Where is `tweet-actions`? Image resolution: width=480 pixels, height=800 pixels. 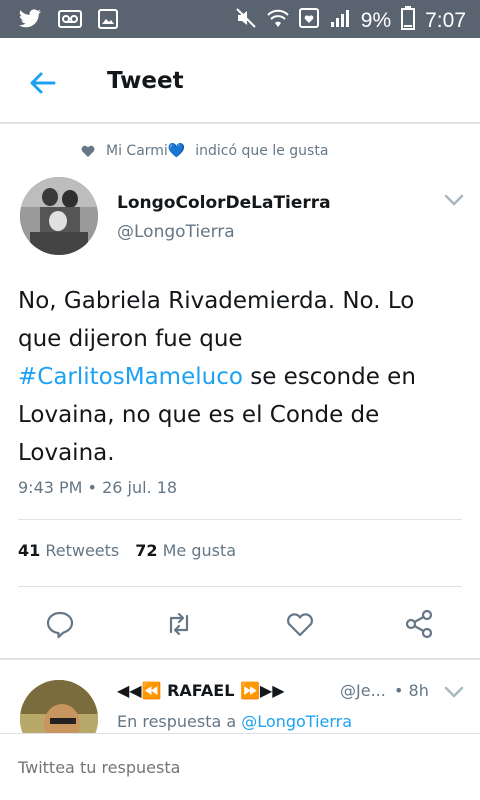 tweet-actions is located at coordinates (240, 623).